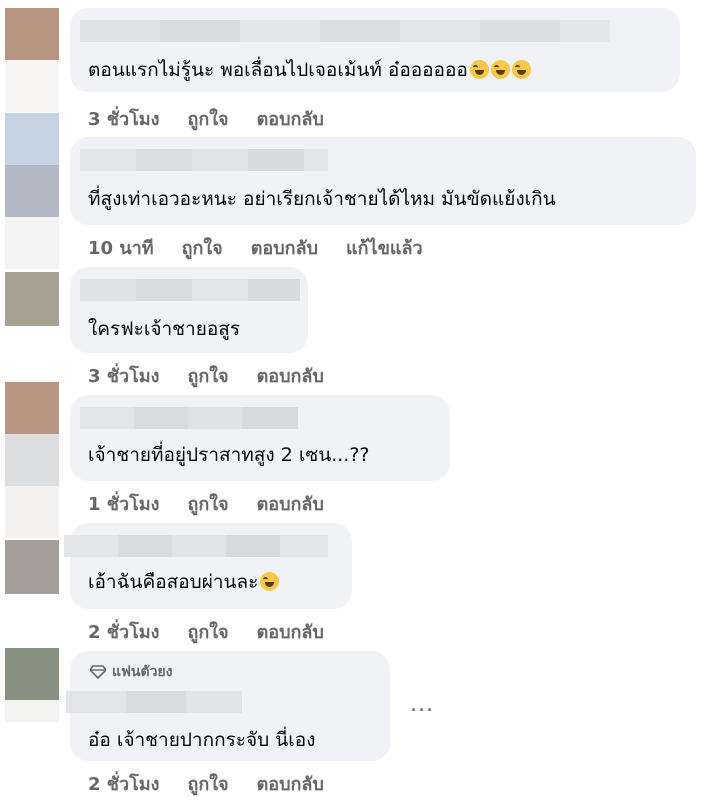 The height and width of the screenshot is (800, 720). I want to click on comment-actions: 10 นาที ถูกใจ ตอบกลับ แก้ไขแล้ว, so click(255, 247).